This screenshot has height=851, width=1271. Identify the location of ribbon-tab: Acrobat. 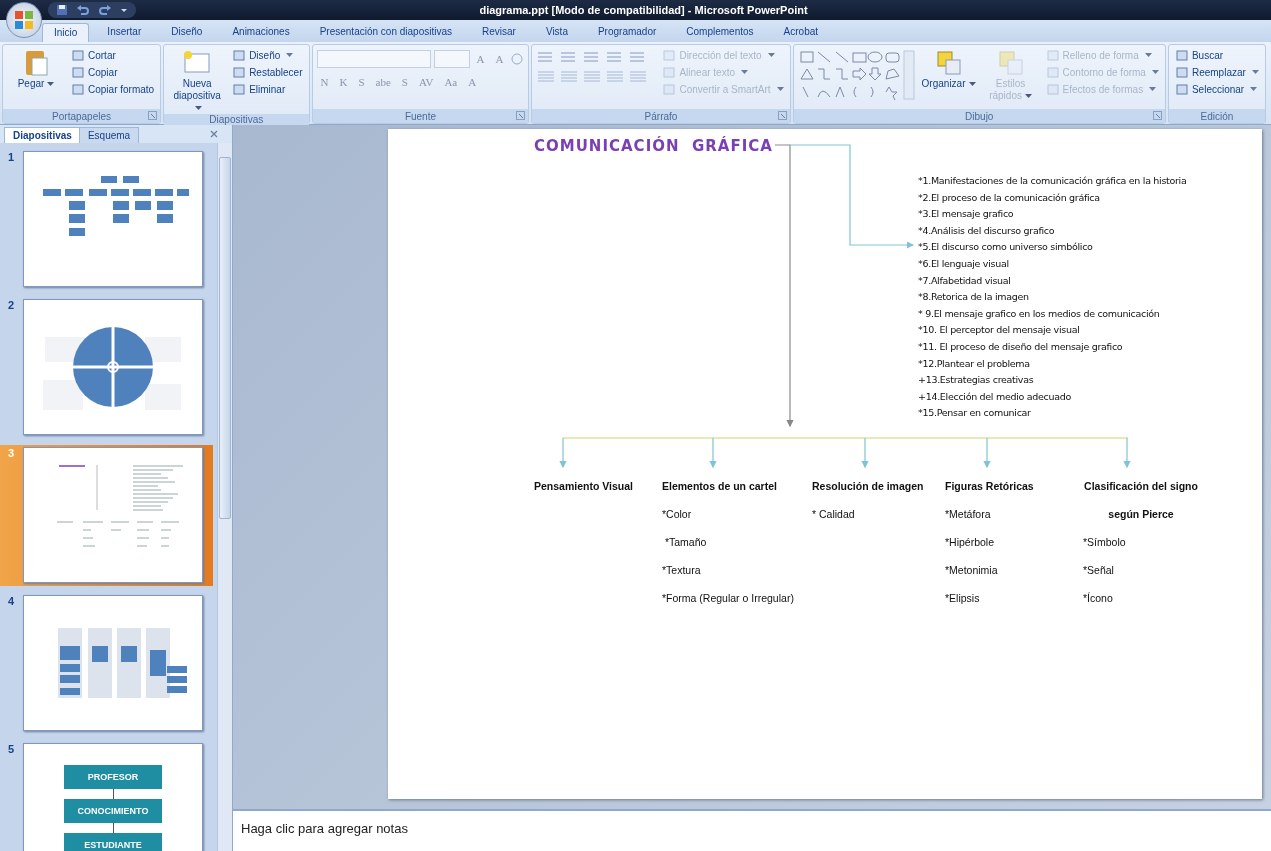
(801, 32).